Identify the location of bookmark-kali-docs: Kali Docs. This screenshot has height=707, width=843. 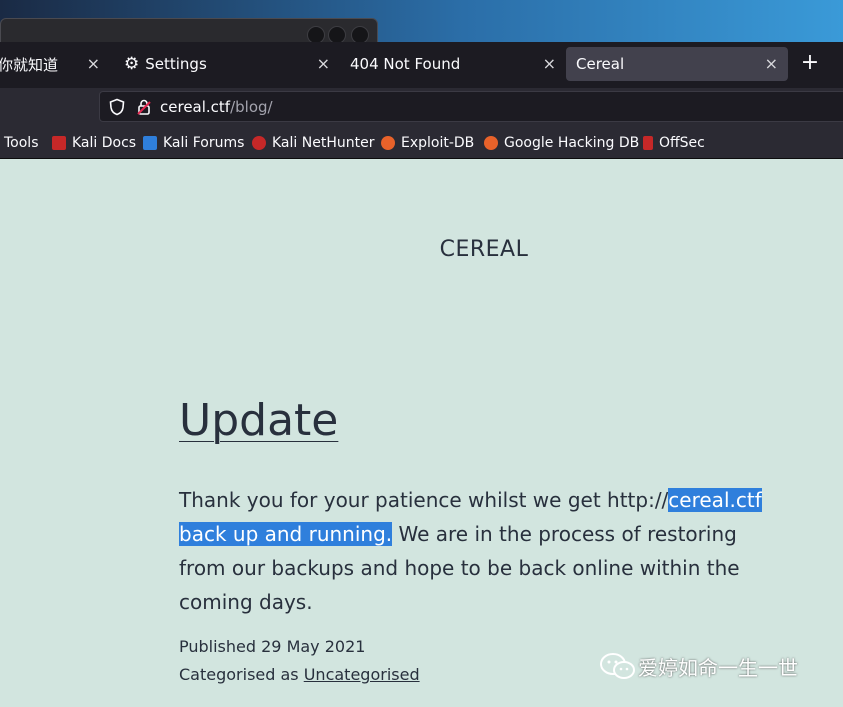
(94, 143).